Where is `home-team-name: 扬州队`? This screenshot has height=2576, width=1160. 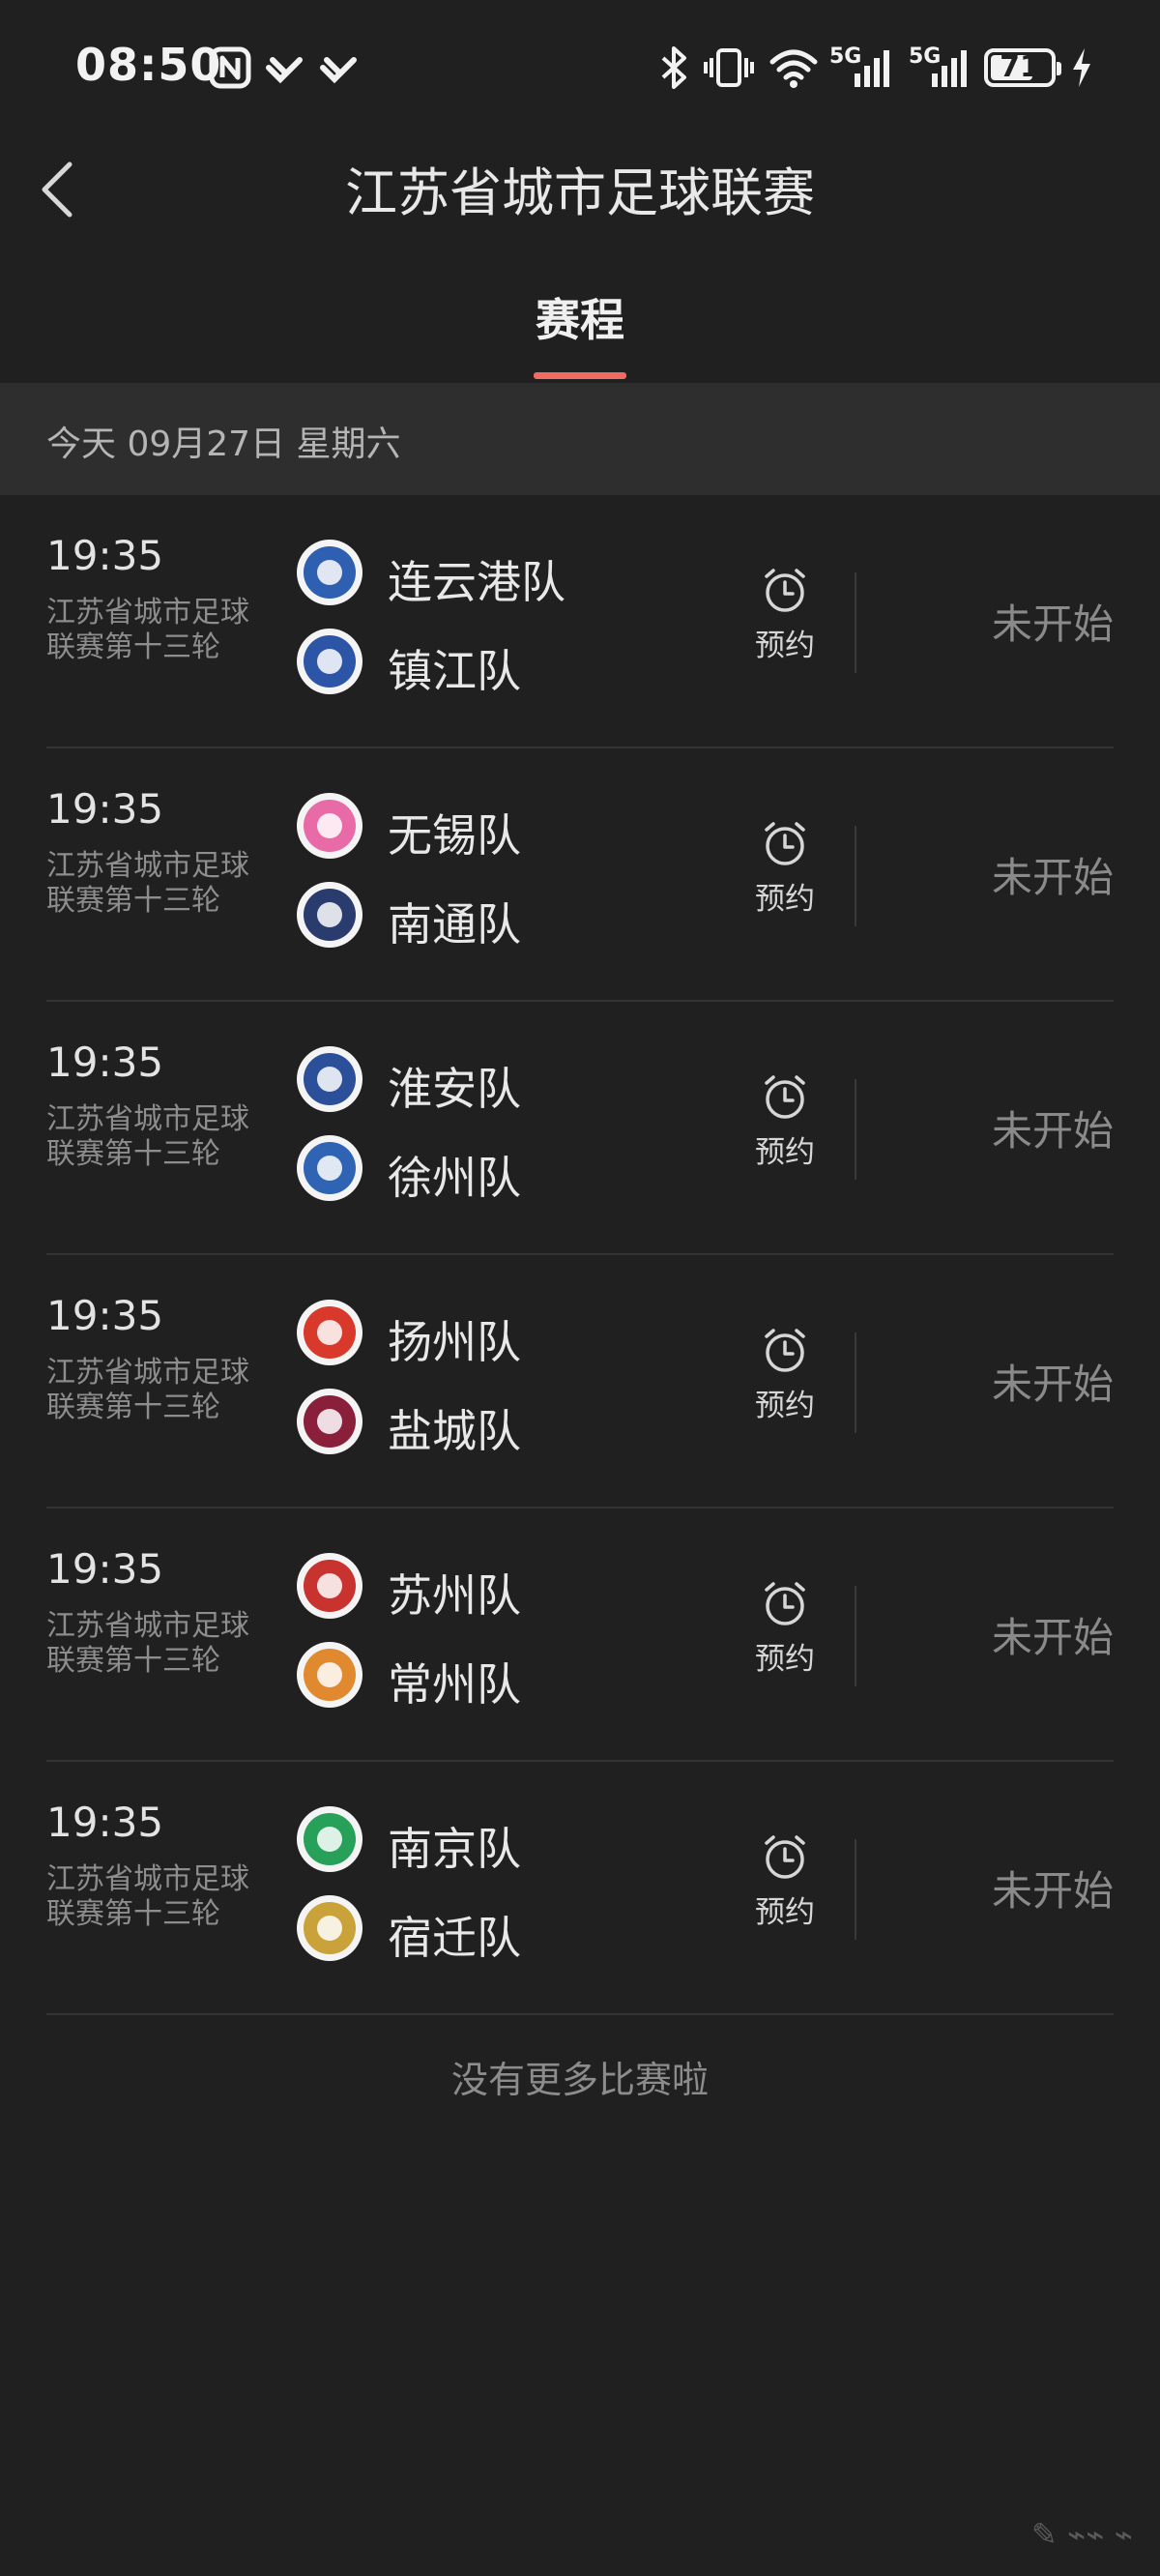
home-team-name: 扬州队 is located at coordinates (455, 1342).